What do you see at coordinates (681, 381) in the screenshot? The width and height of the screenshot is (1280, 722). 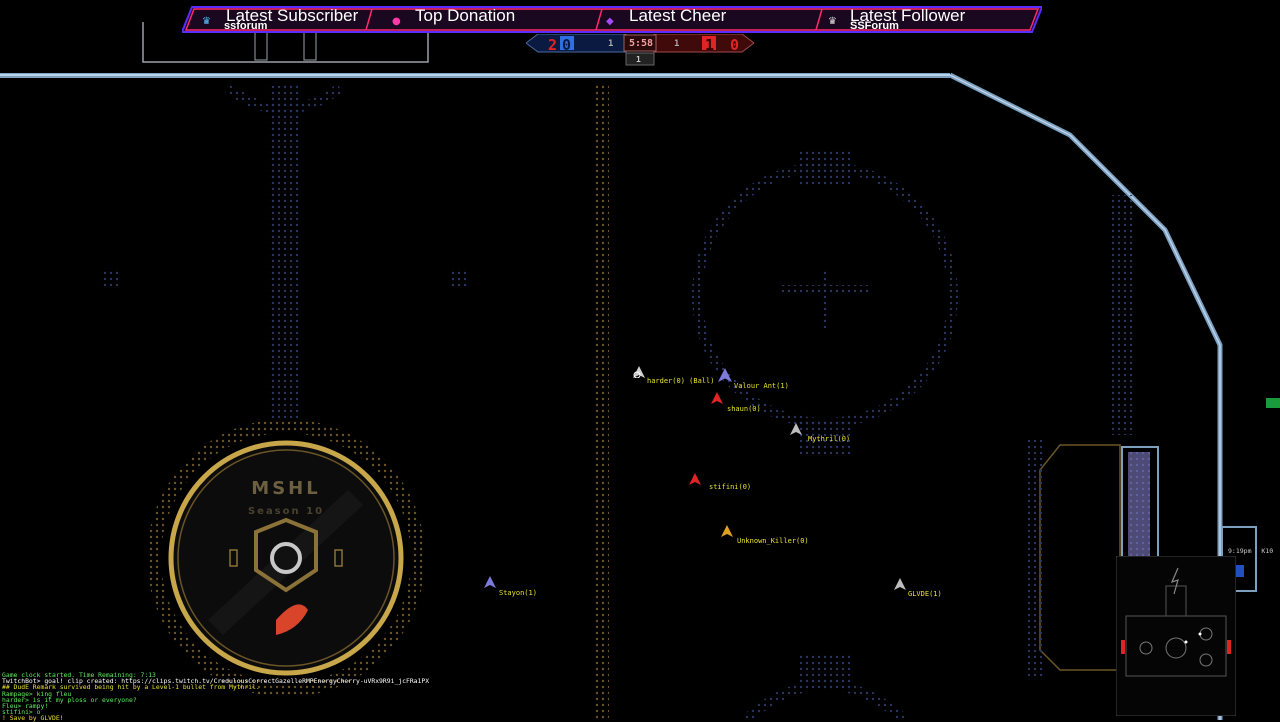 I see `player-label-harder: harder(0) (Ball)` at bounding box center [681, 381].